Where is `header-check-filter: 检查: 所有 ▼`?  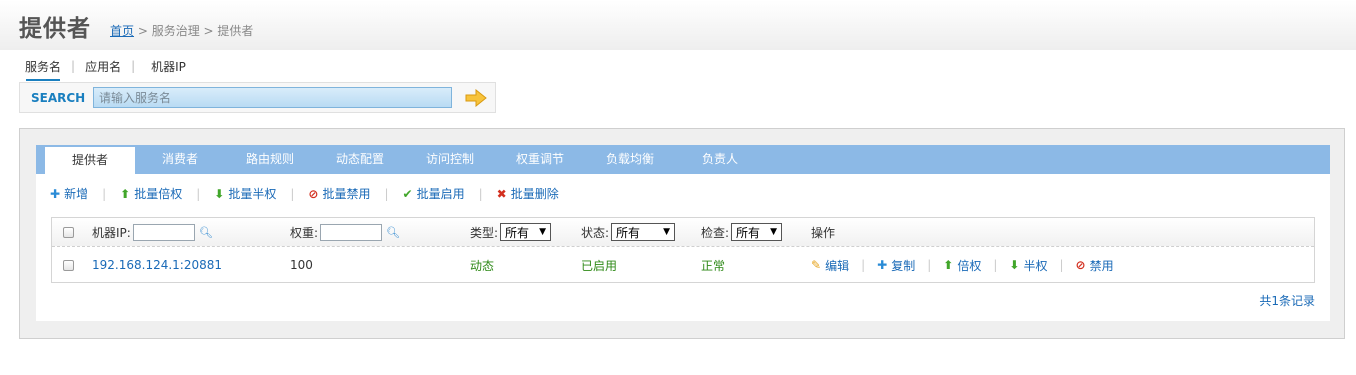
header-check-filter: 检查: 所有 ▼ is located at coordinates (742, 232).